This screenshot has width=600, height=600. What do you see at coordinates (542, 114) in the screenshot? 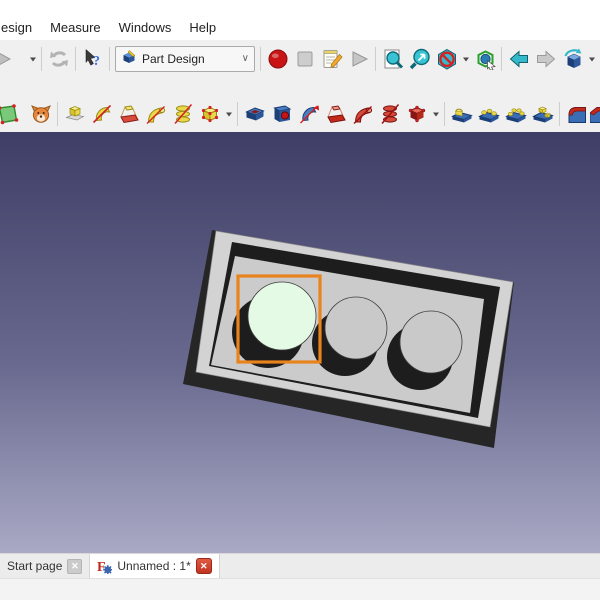
I see `multitransform-button` at bounding box center [542, 114].